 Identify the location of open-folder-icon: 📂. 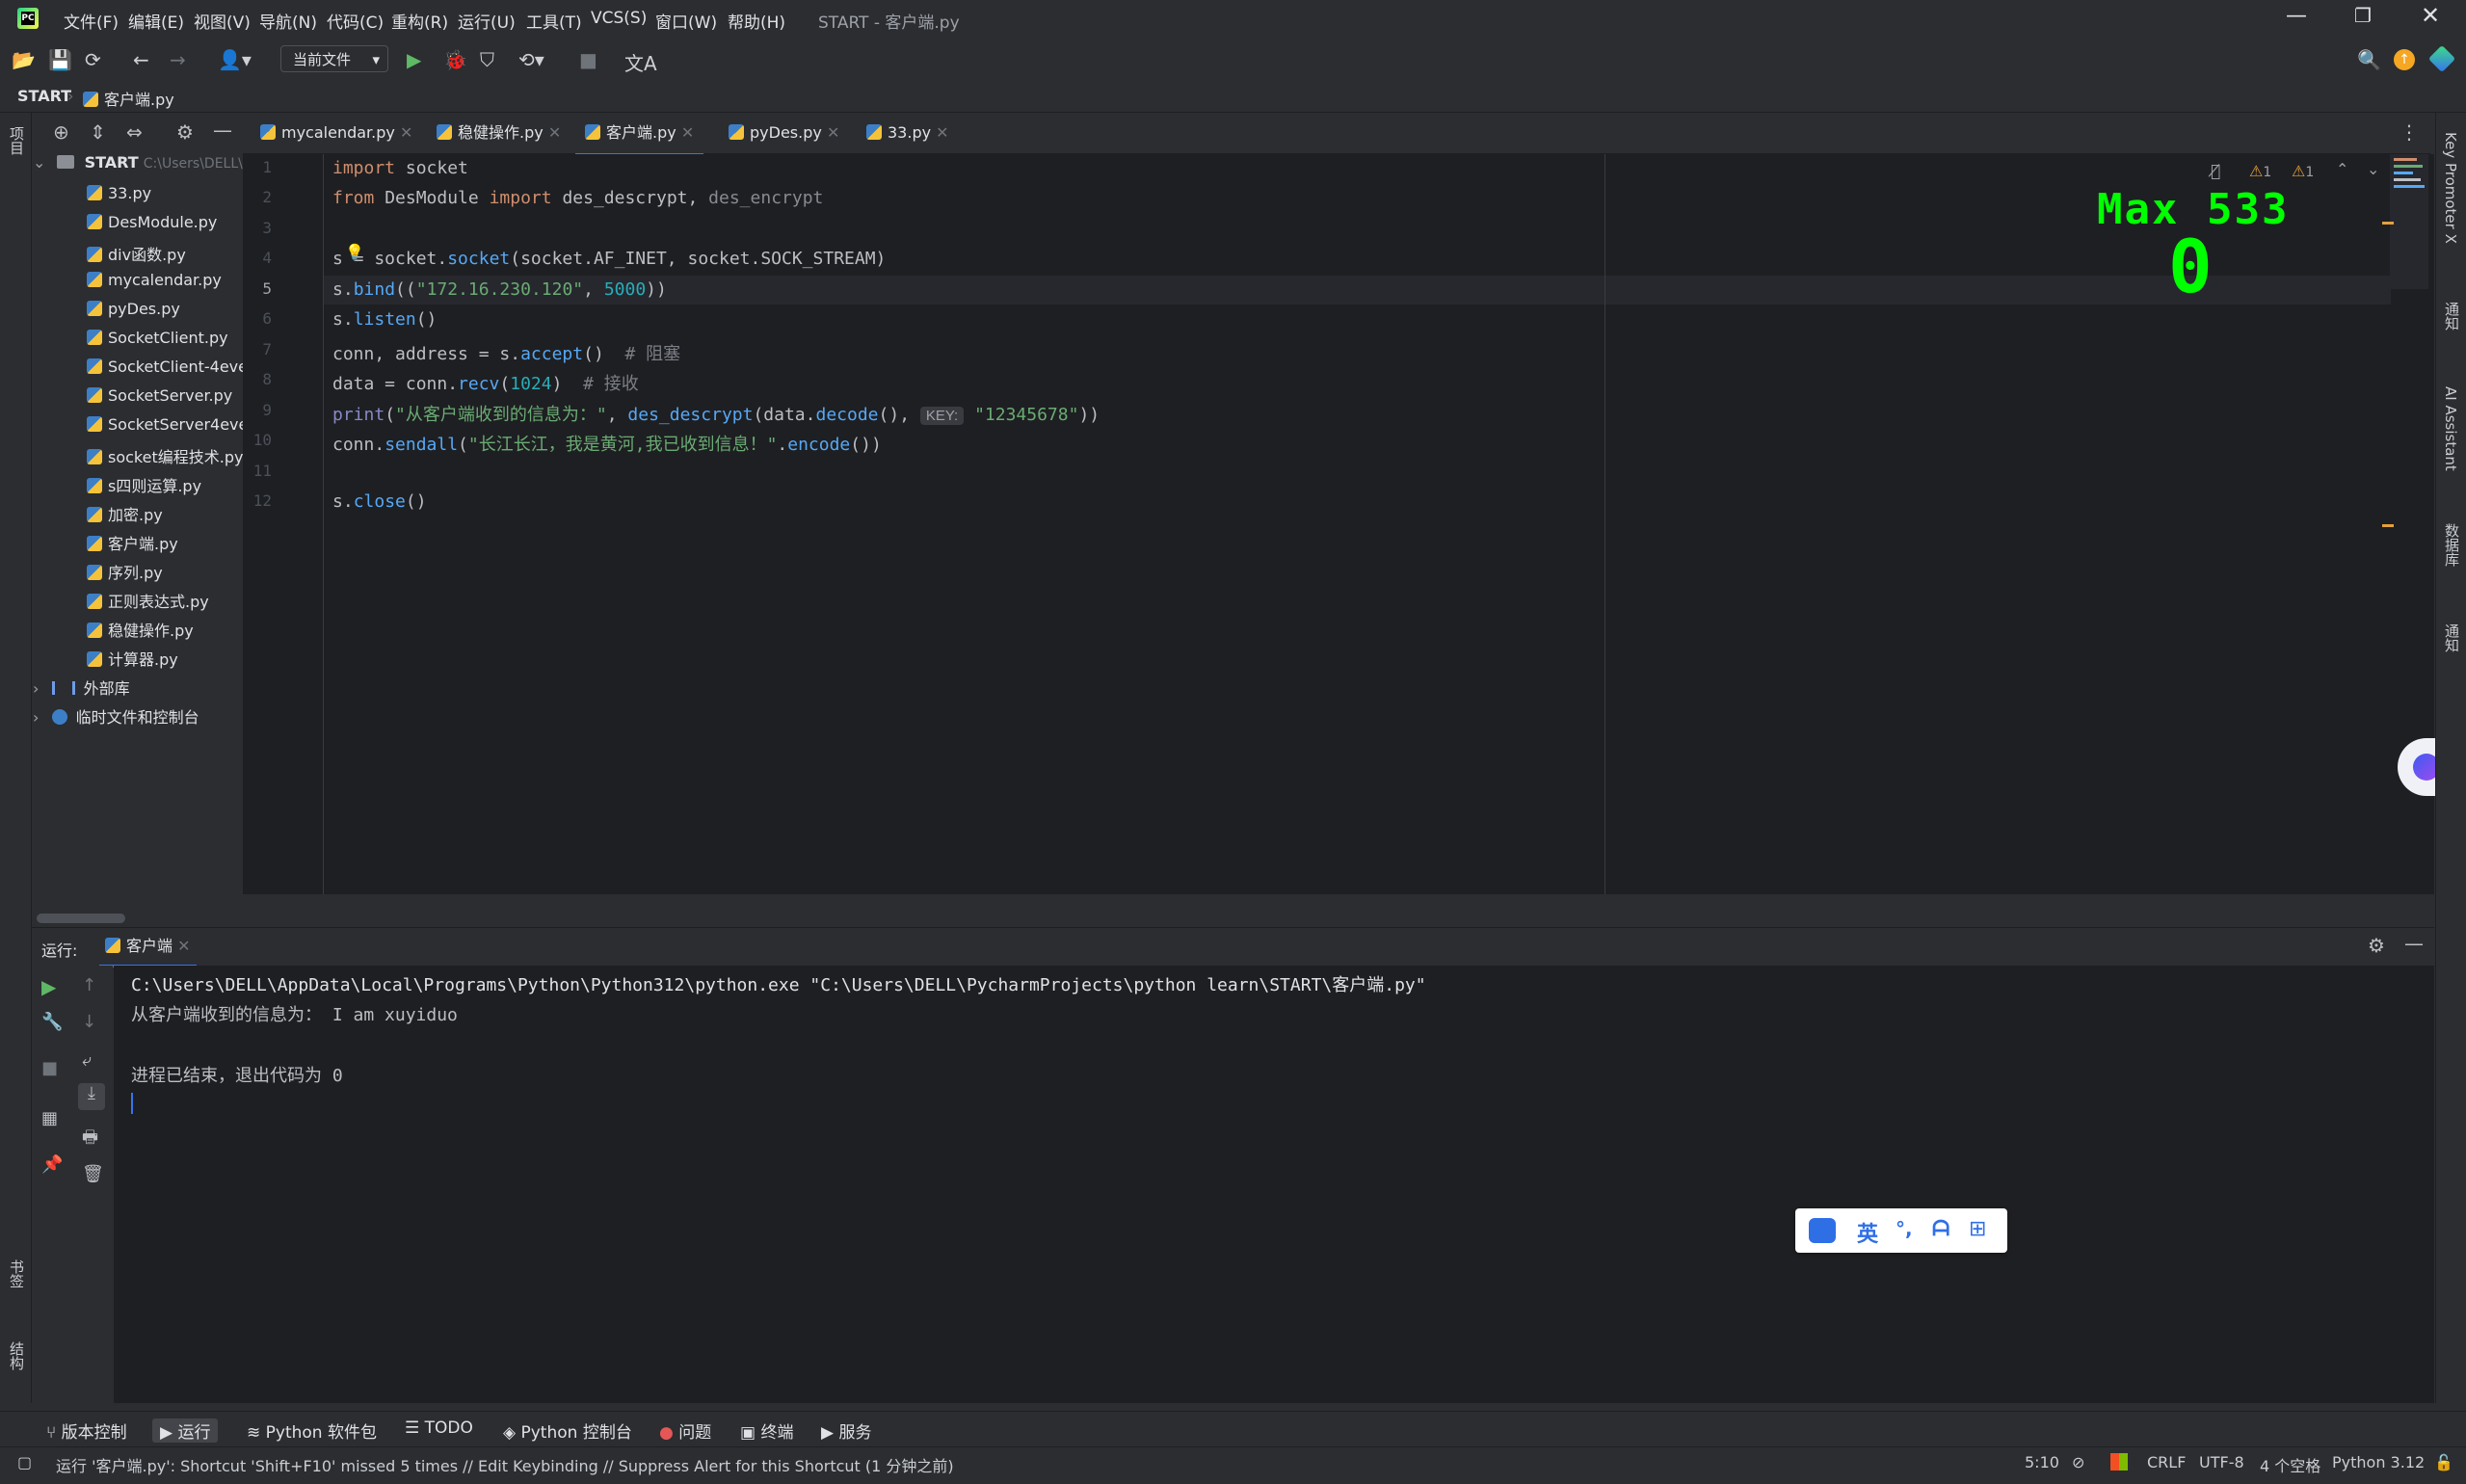
(24, 59).